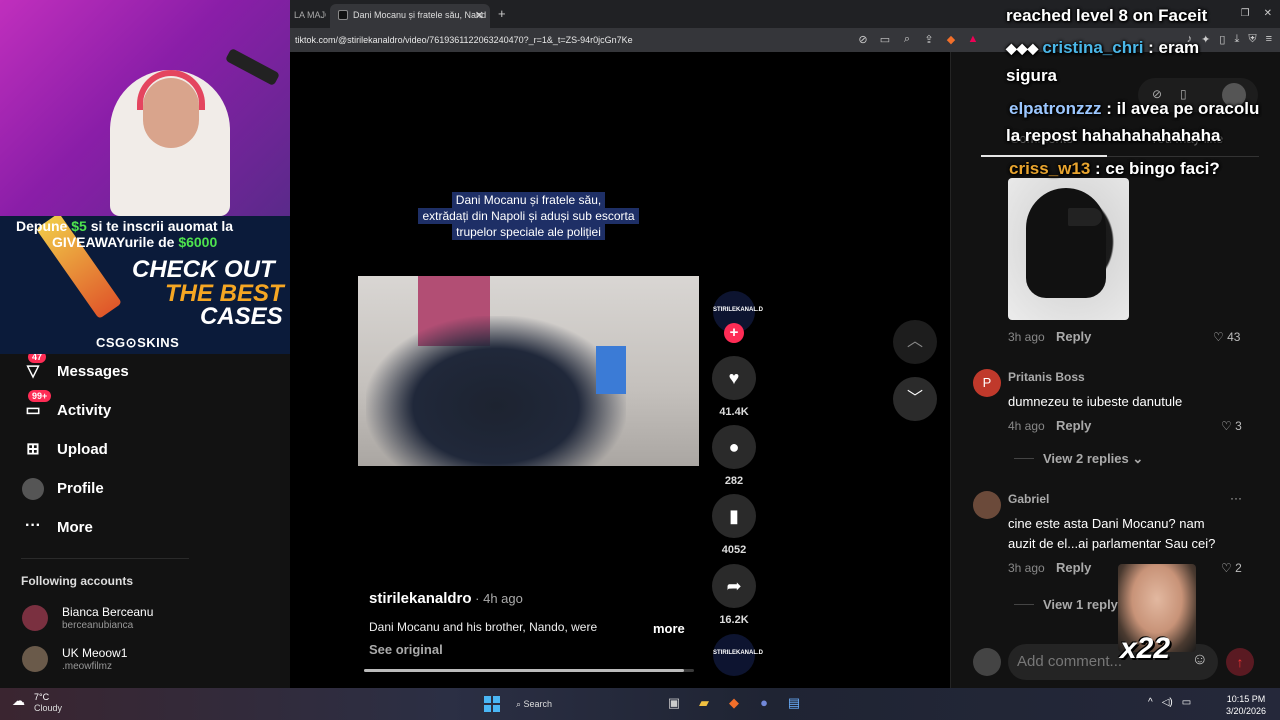  I want to click on activity-icon: ▭, so click(33, 410).